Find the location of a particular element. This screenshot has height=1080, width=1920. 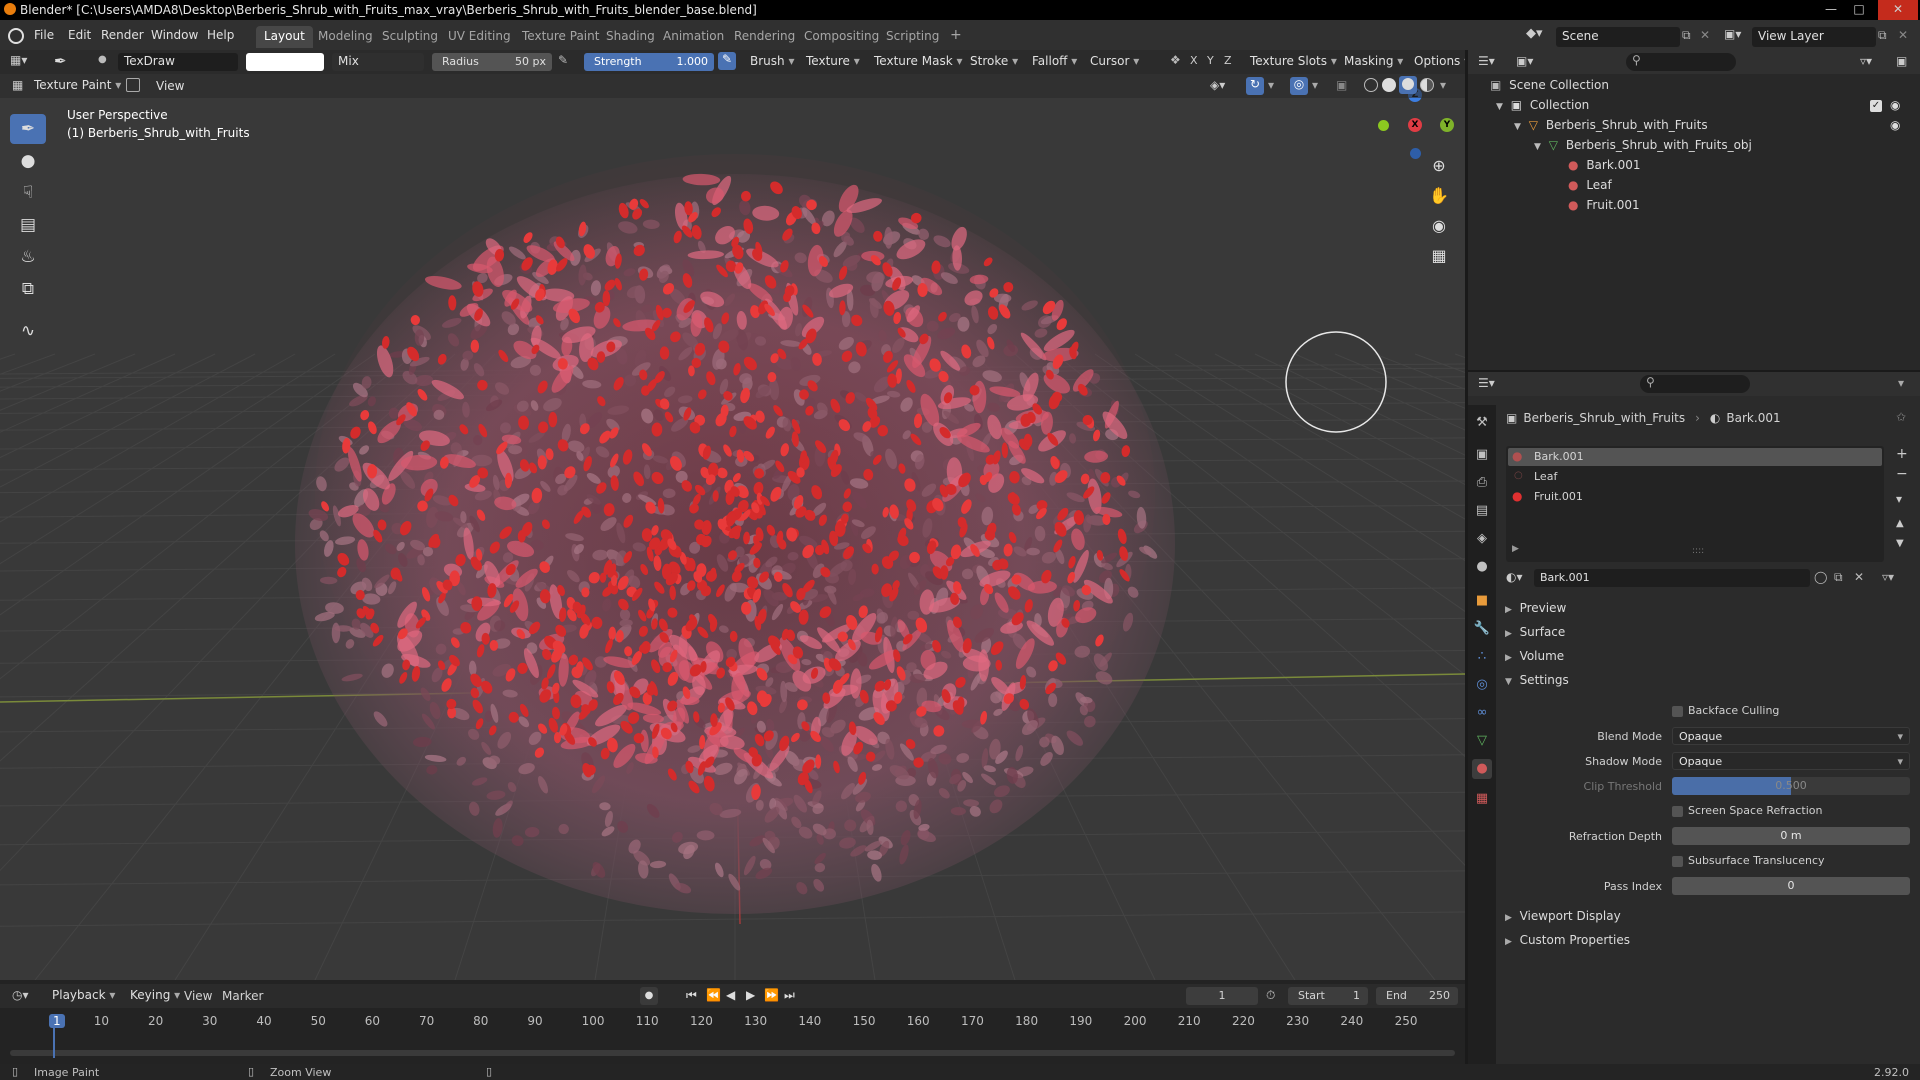

clip-threshold-slider: 0.500 is located at coordinates (1791, 786).